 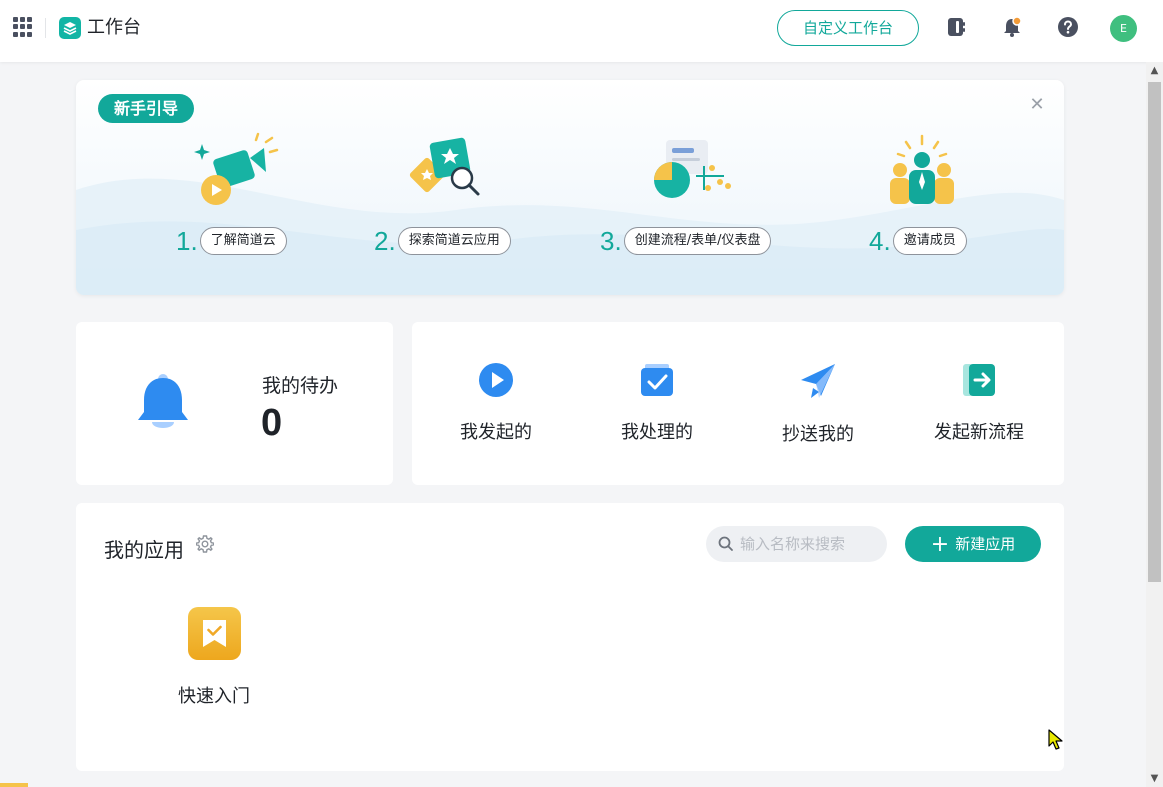 I want to click on guide-step-learn: 1. 了解简道云, so click(x=231, y=241).